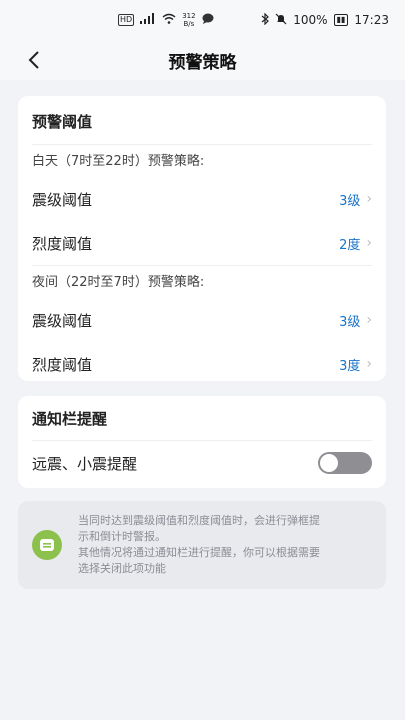 The height and width of the screenshot is (720, 405). What do you see at coordinates (118, 282) in the screenshot?
I see `night-section-label: 夜间（22时至7时）预警策略:` at bounding box center [118, 282].